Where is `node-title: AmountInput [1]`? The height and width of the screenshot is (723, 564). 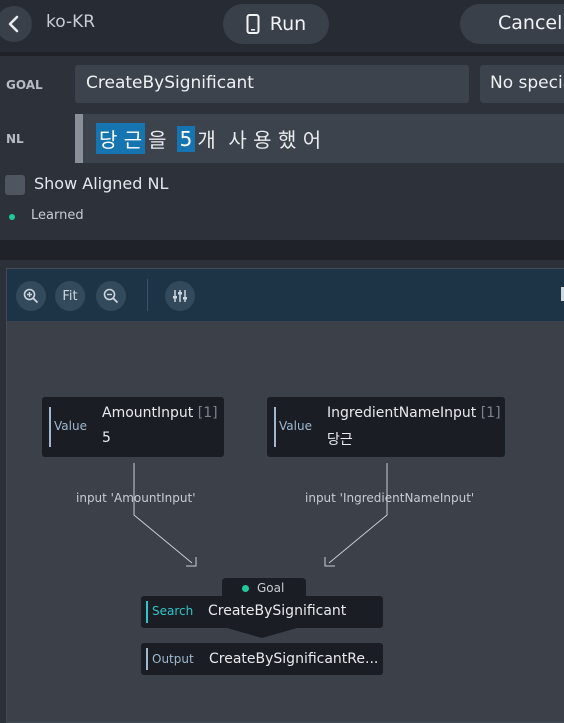 node-title: AmountInput [1] is located at coordinates (160, 413).